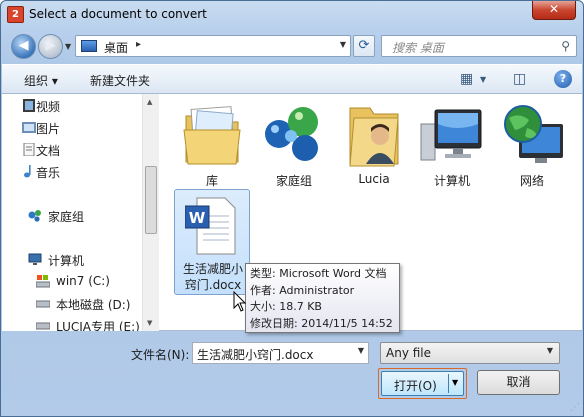 The image size is (584, 417). I want to click on file-label: Lucia, so click(374, 179).